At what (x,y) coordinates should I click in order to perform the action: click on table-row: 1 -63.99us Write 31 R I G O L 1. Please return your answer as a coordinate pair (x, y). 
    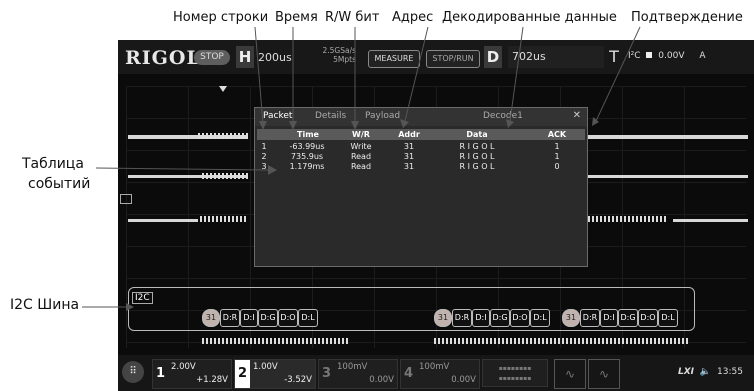
    Looking at the image, I should click on (421, 147).